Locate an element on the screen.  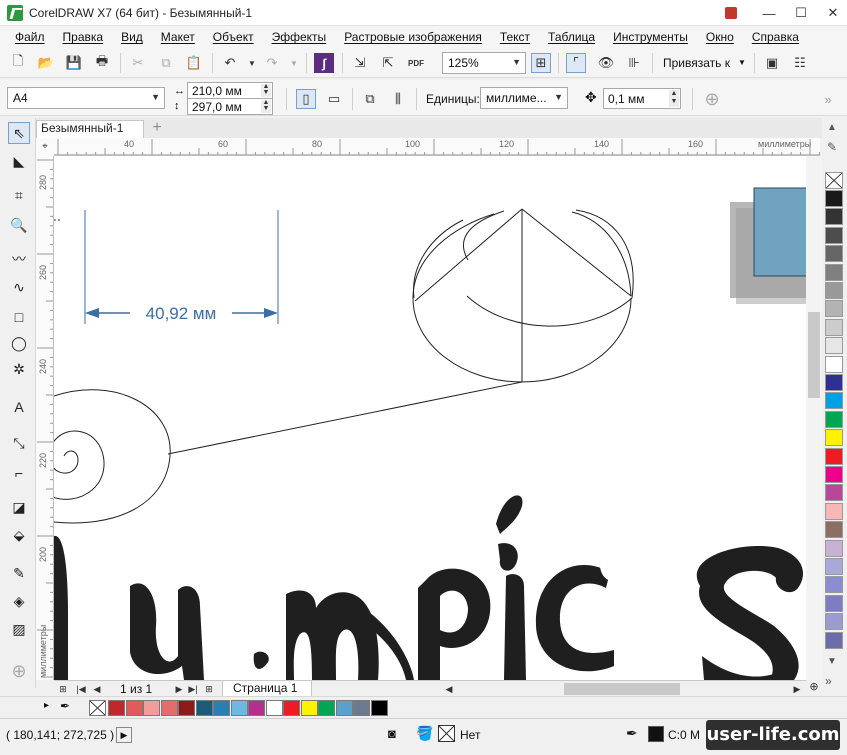
menu-layout: Макет is located at coordinates (178, 37).